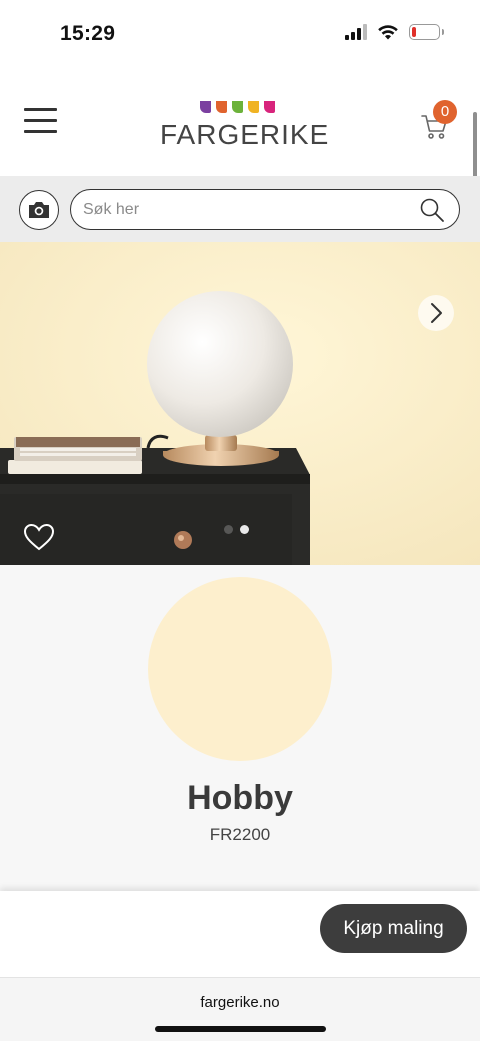  I want to click on logo-color-drops, so click(237, 107).